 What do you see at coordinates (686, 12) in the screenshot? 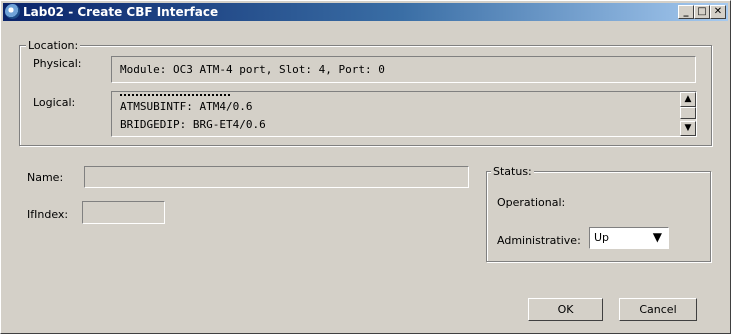
I see `minimize-button: _` at bounding box center [686, 12].